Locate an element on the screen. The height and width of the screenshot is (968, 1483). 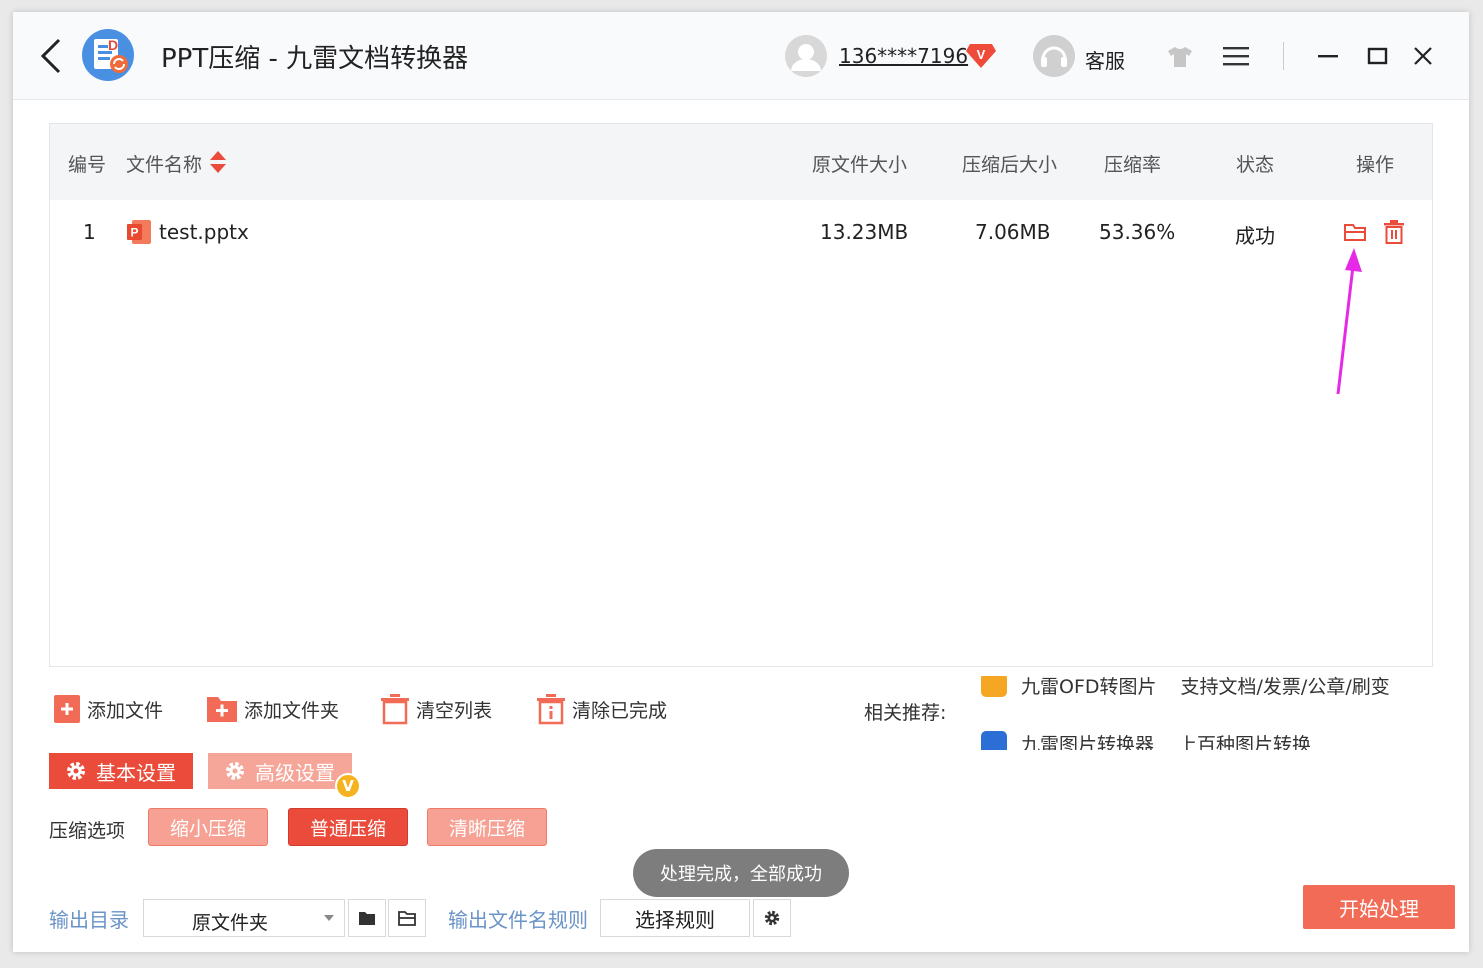
folder-icon is located at coordinates (367, 918).